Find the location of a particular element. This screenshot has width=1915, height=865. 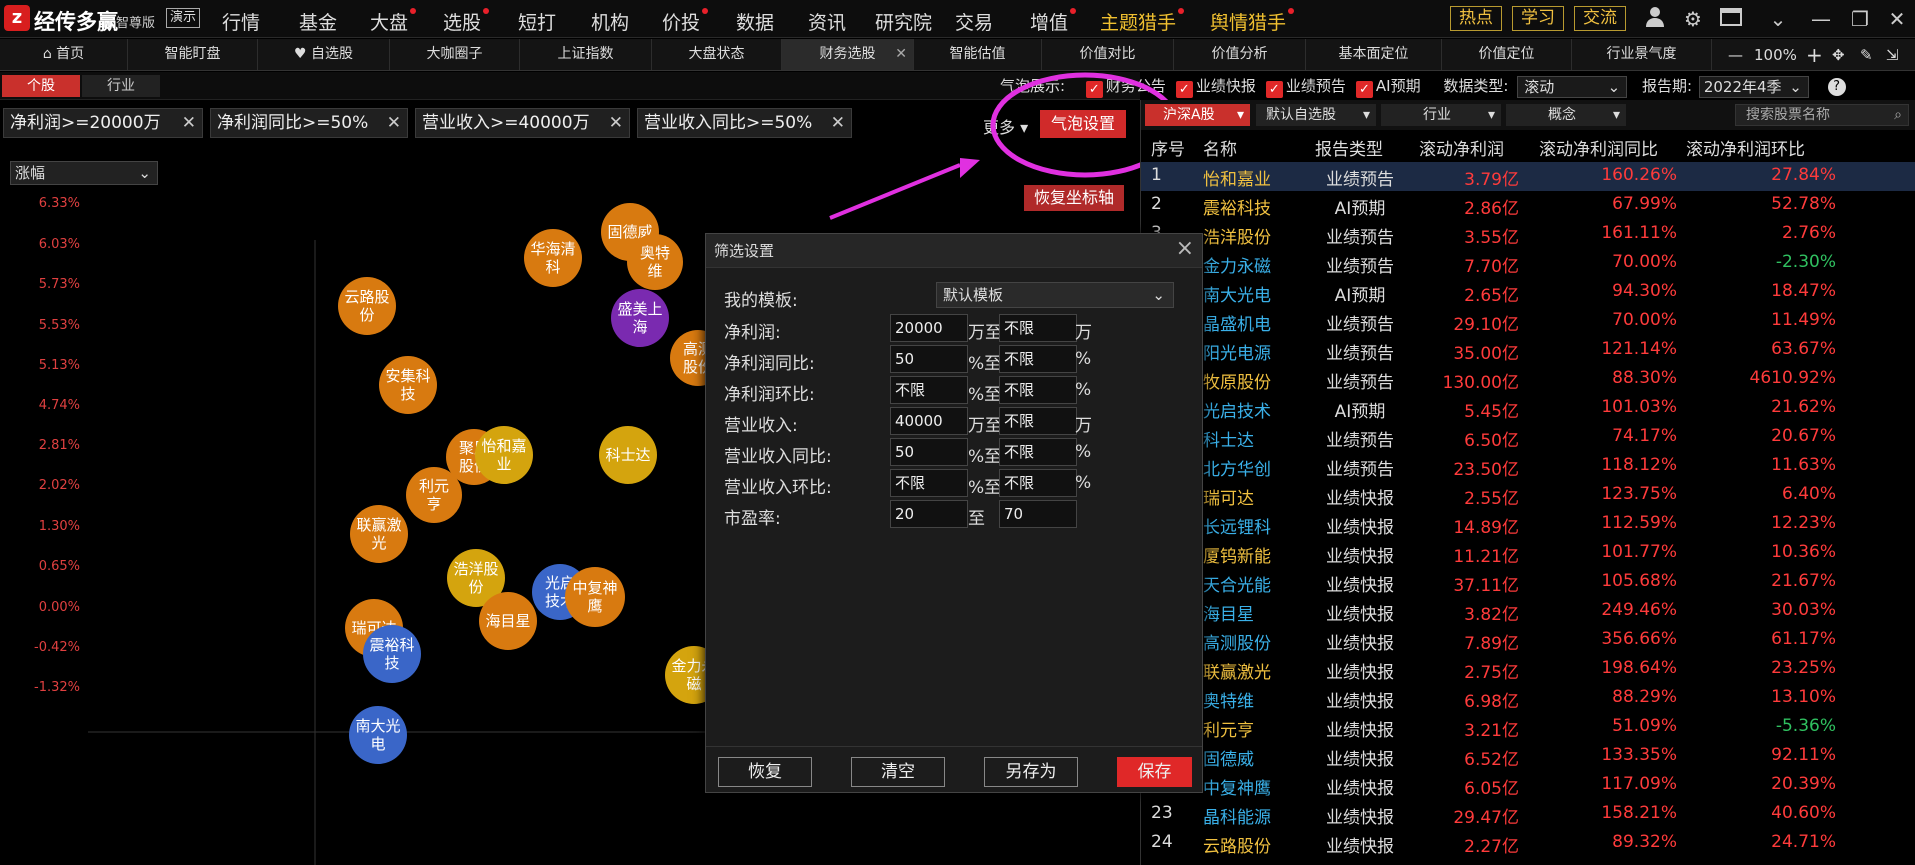

save-button: 保存 is located at coordinates (1154, 772).